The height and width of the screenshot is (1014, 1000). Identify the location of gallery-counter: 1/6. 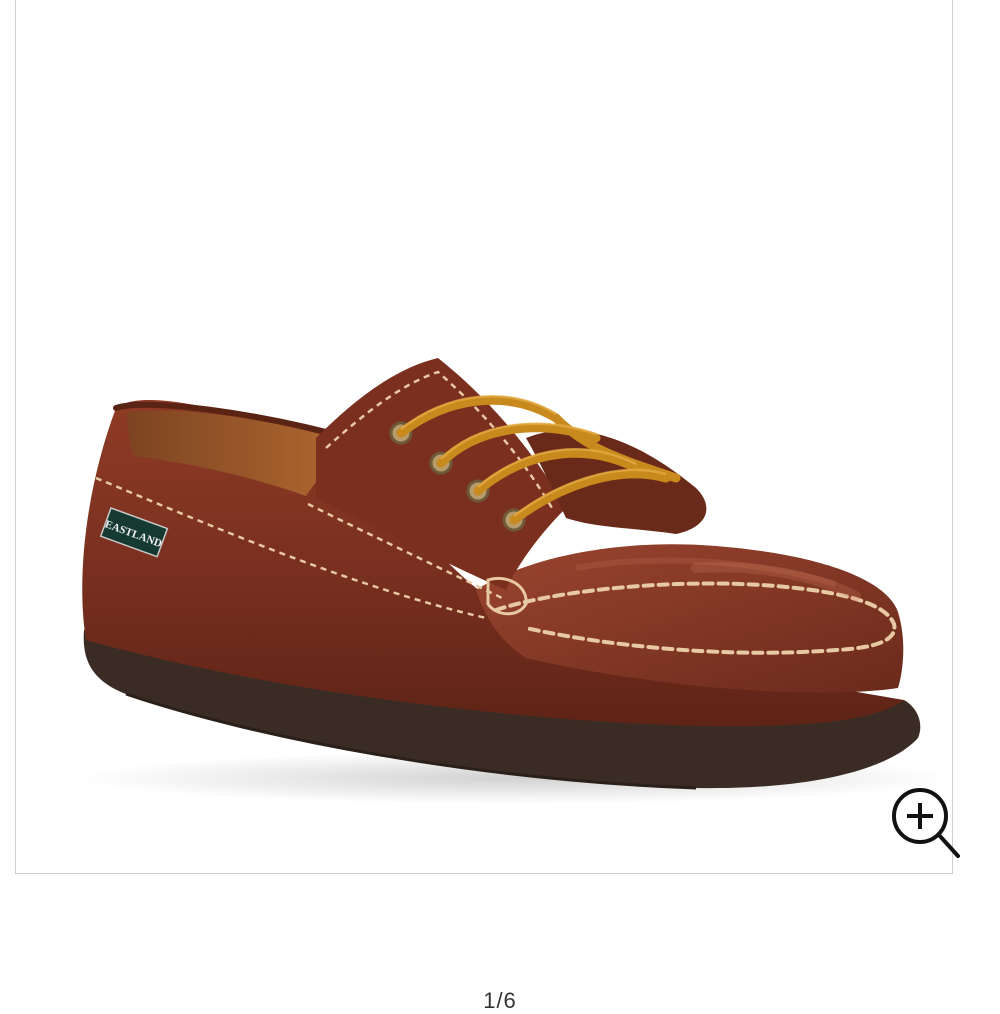
(500, 1000).